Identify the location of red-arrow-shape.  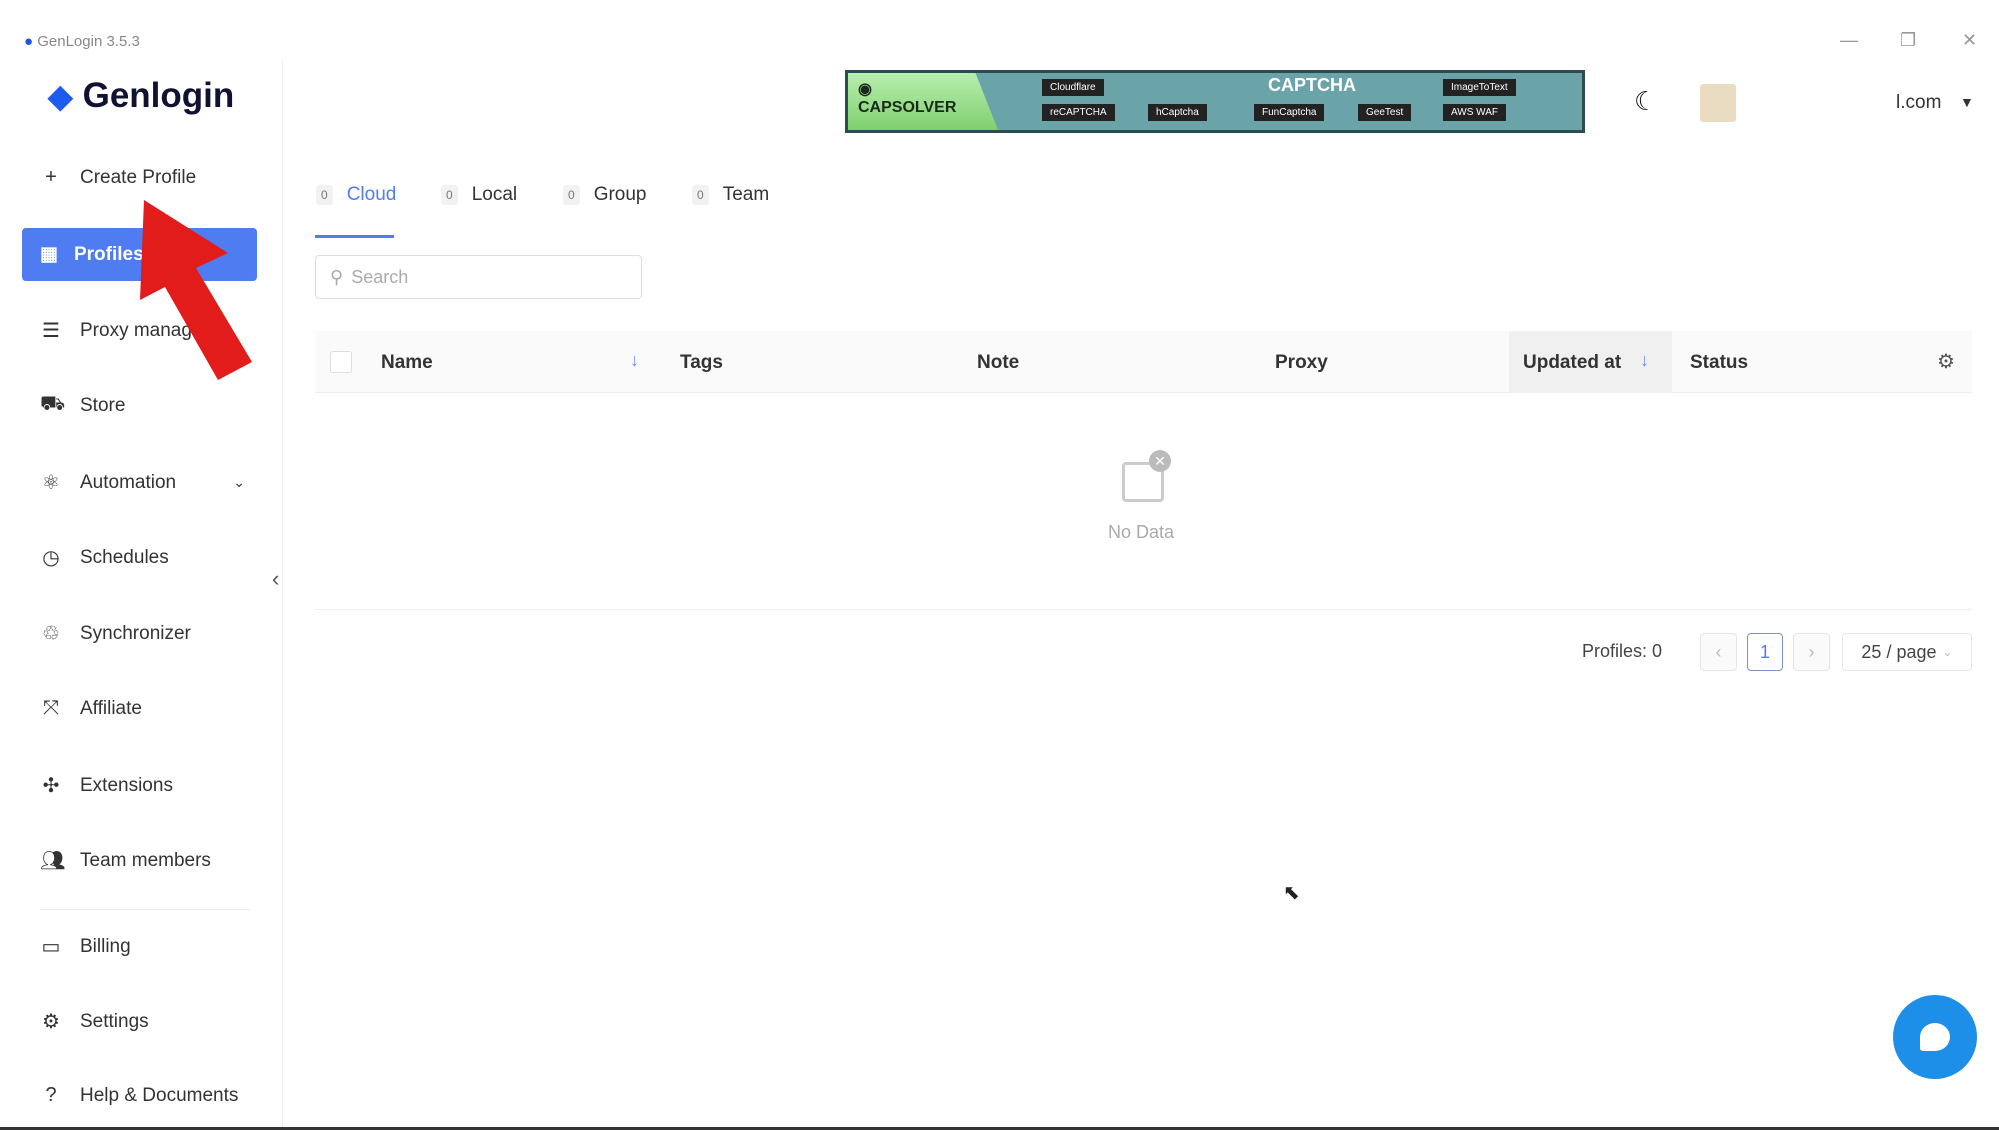
(196, 290).